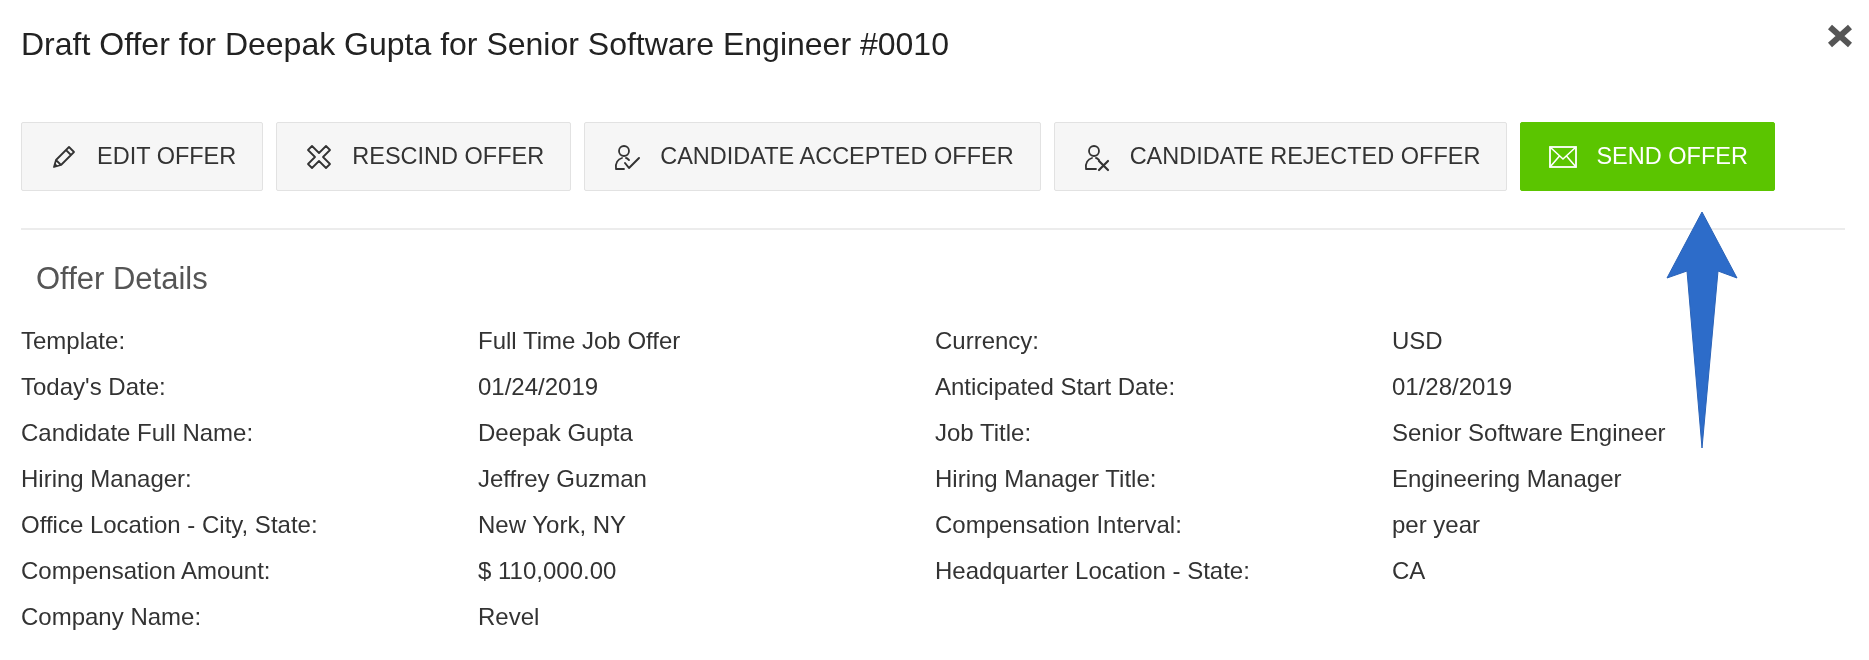  Describe the element at coordinates (555, 433) in the screenshot. I see `field-value: Deepak Gupta` at that location.